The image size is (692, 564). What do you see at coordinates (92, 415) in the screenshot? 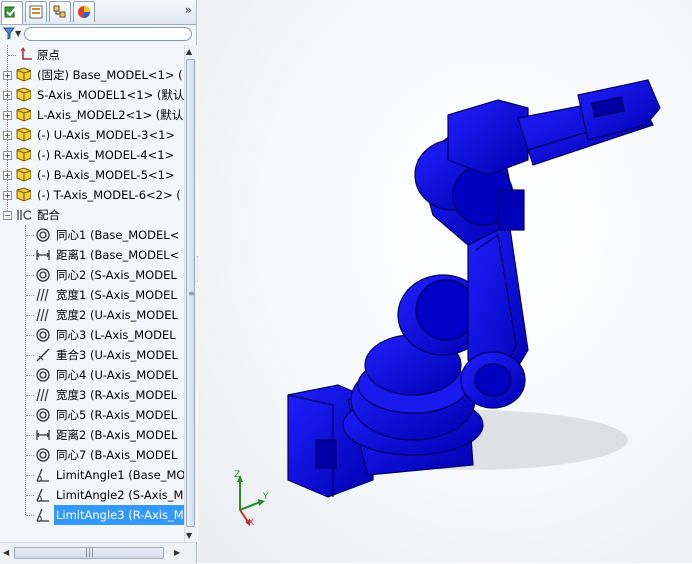
I see `tree-item-mate: 同心5 (R-Axis_MODEL` at bounding box center [92, 415].